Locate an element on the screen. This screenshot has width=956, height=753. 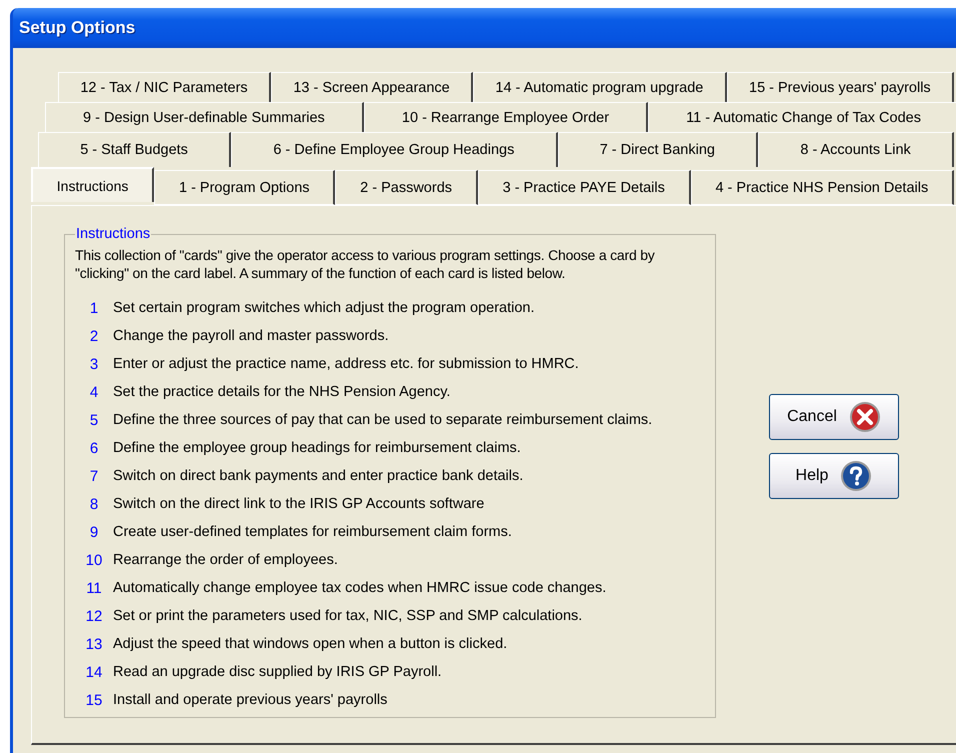
item-number: 11 is located at coordinates (94, 588).